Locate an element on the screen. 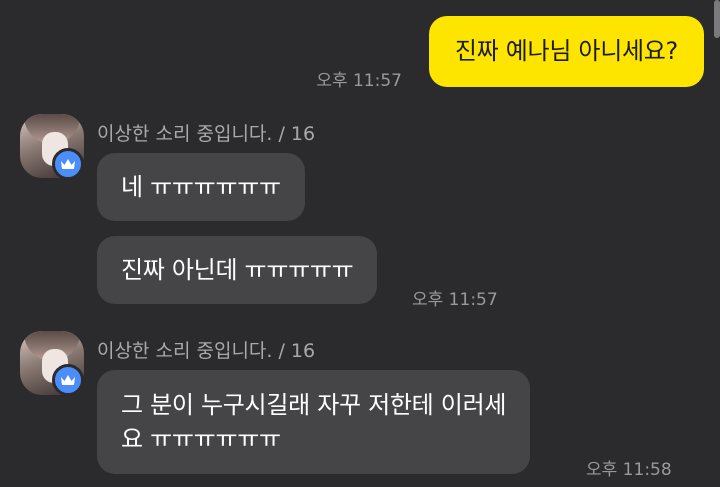 This screenshot has width=720, height=487. message-time: 오후 11:58 is located at coordinates (629, 470).